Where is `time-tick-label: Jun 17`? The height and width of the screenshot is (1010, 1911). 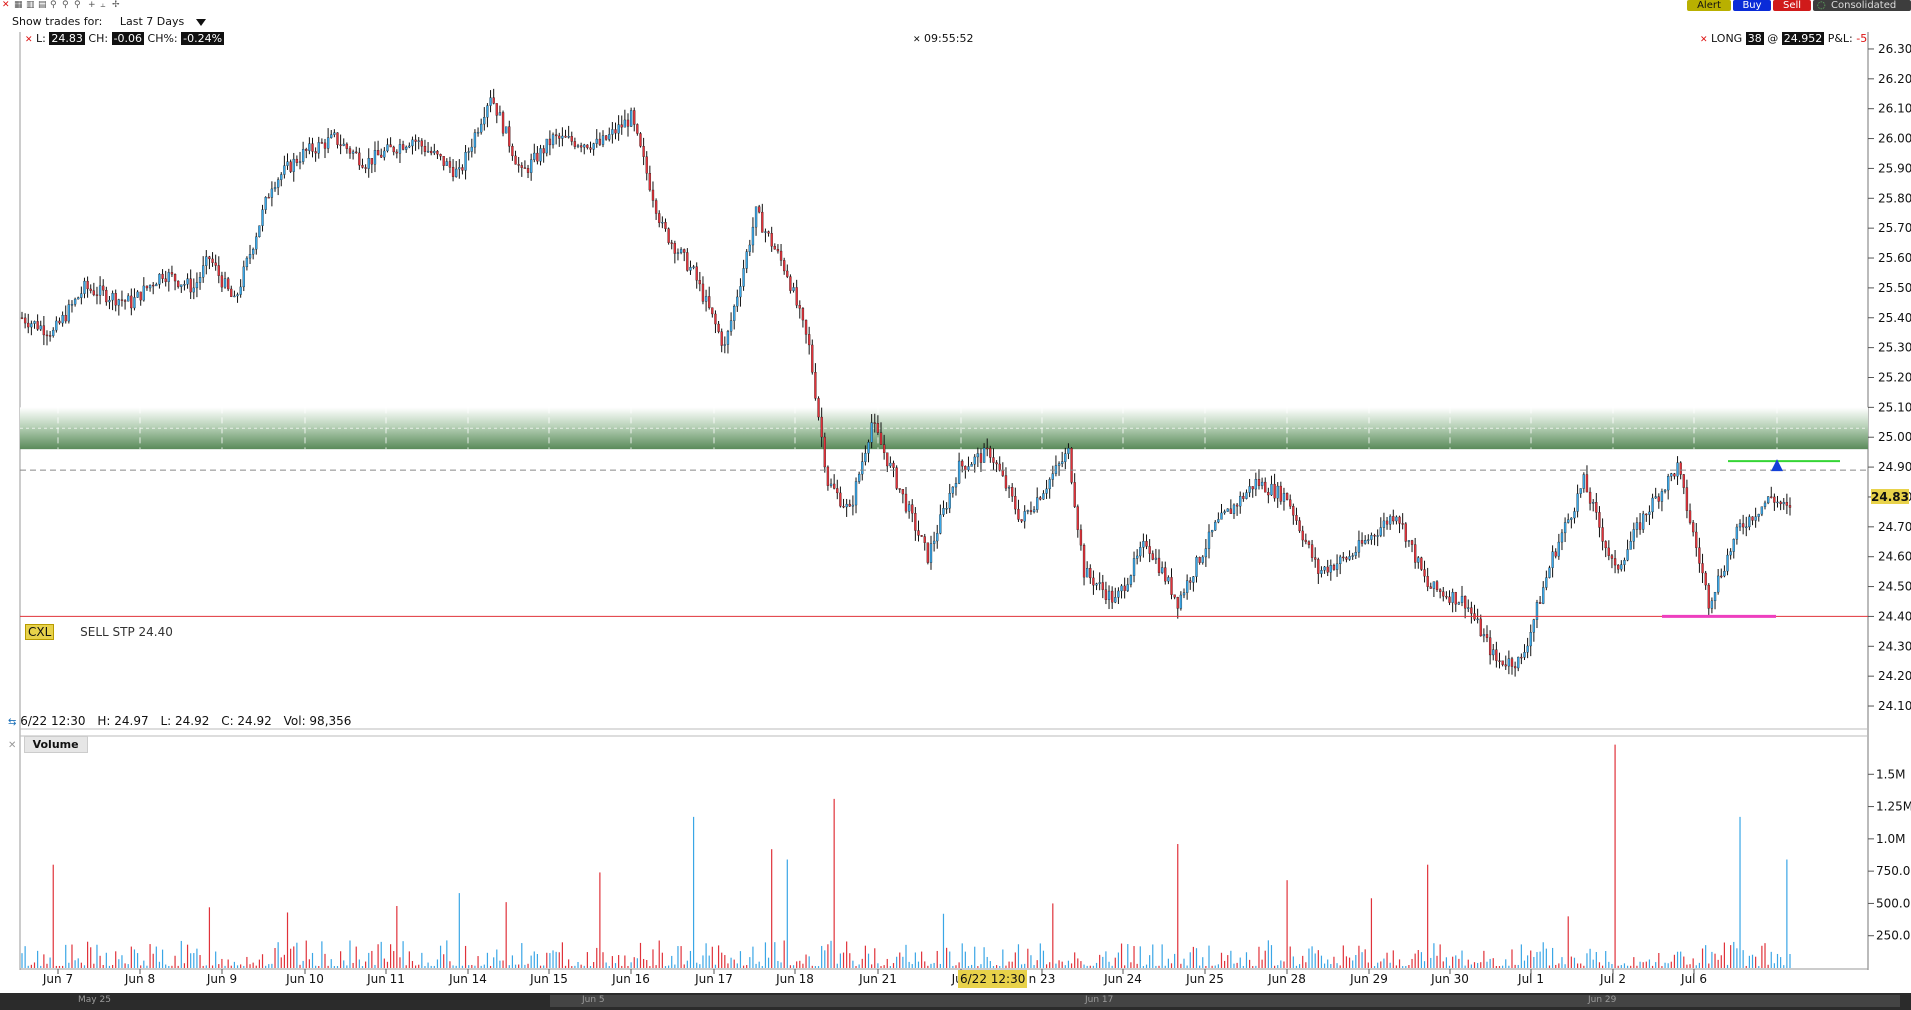 time-tick-label: Jun 17 is located at coordinates (713, 979).